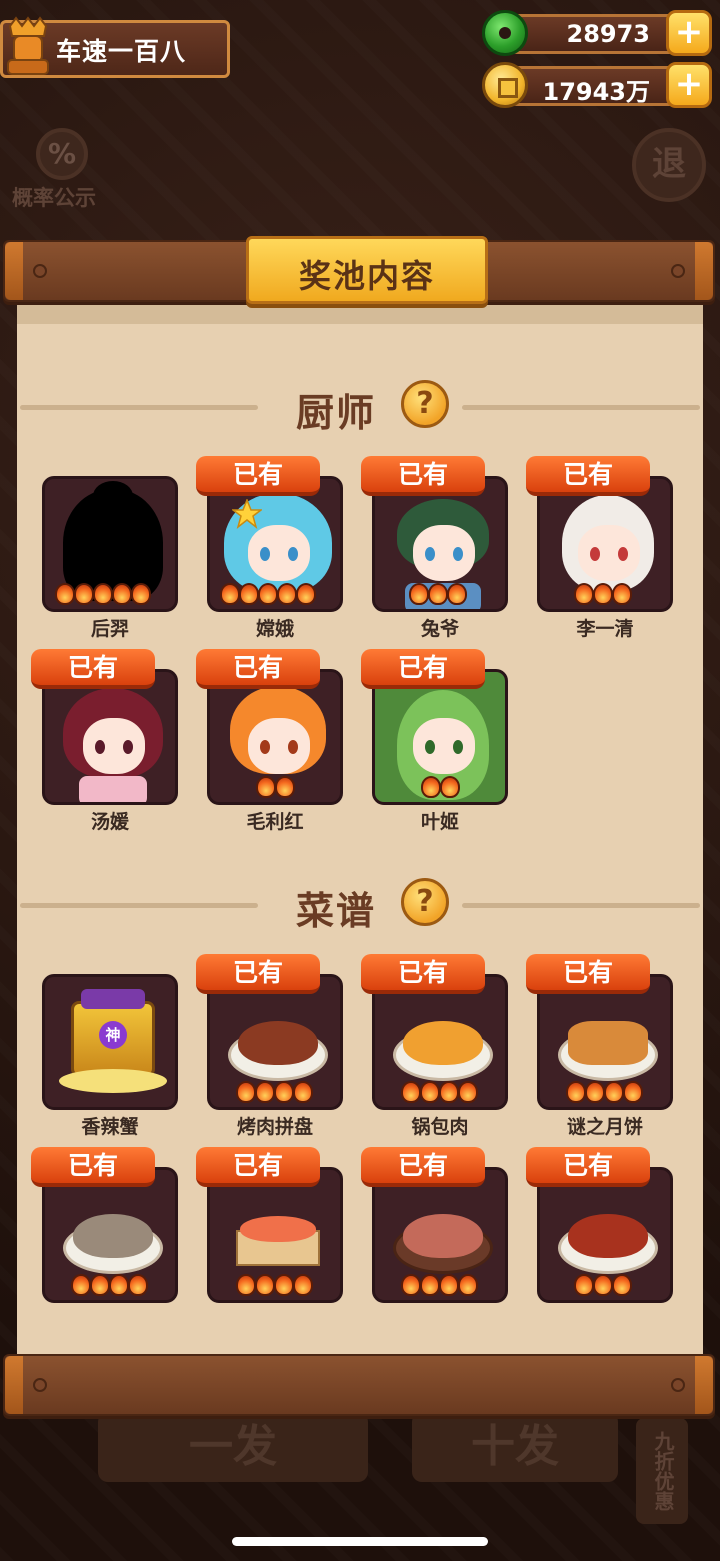  Describe the element at coordinates (275, 737) in the screenshot. I see `chef-card-maolihong` at that location.